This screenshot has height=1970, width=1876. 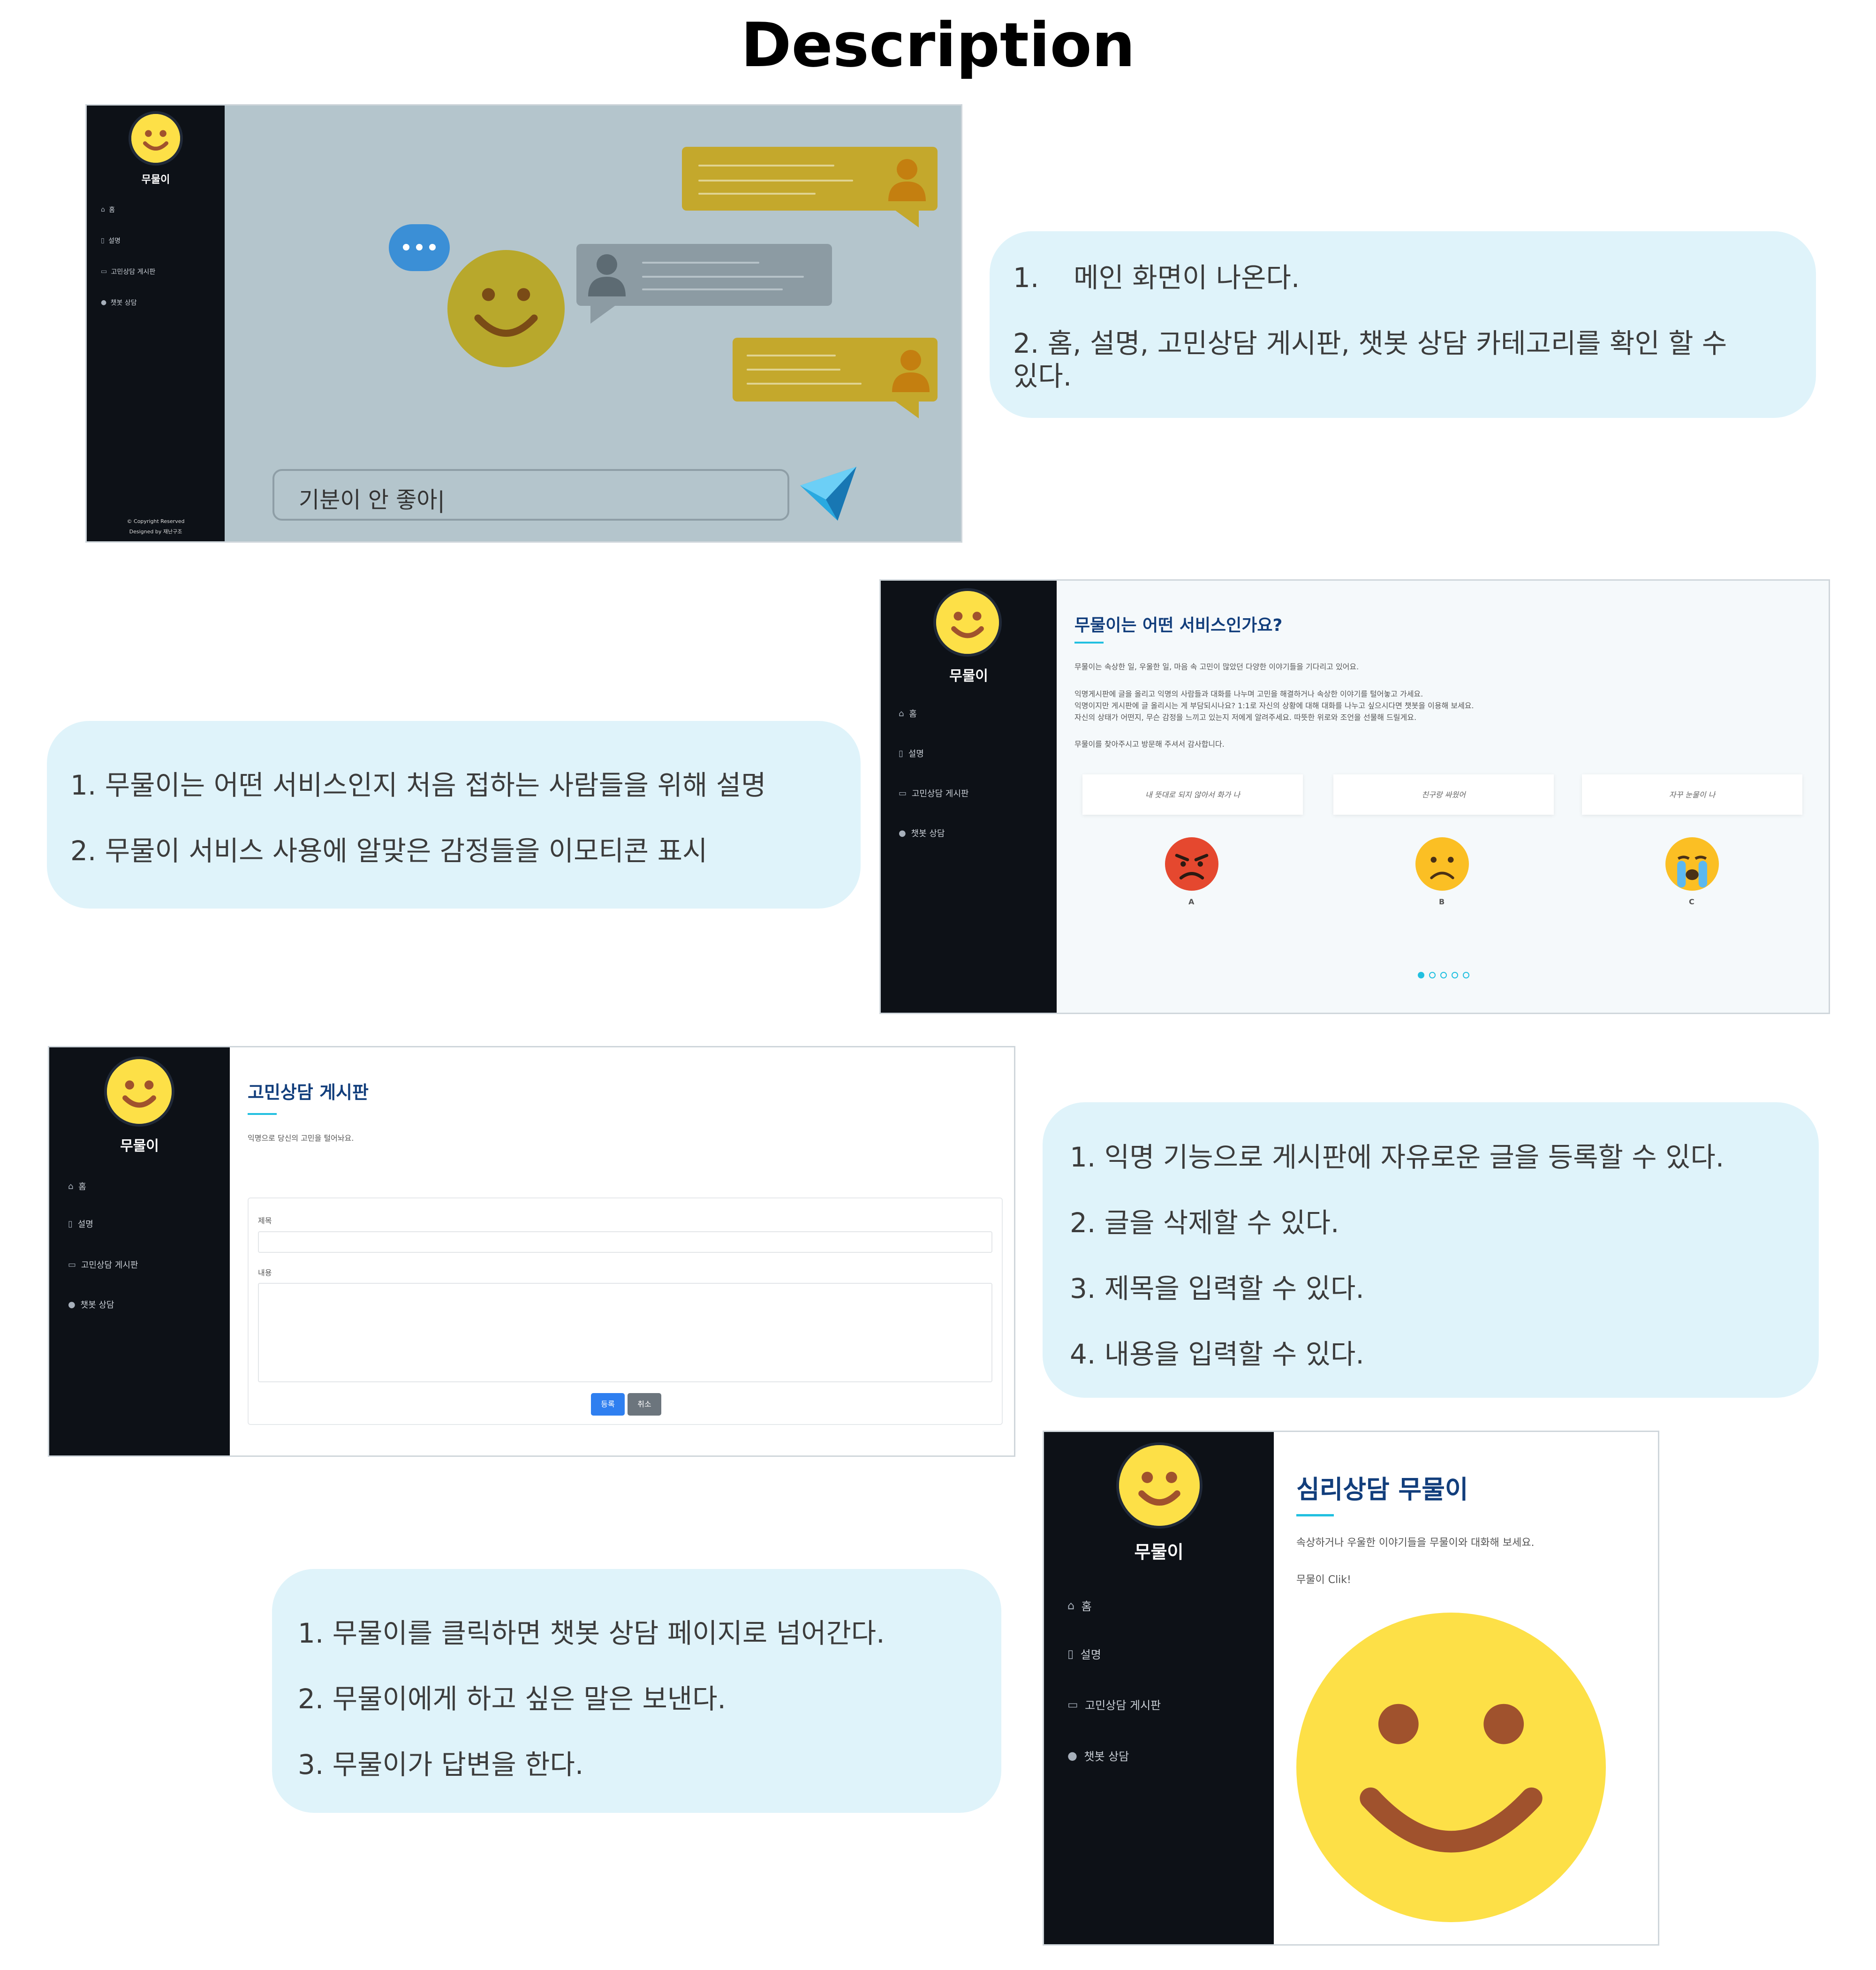 I want to click on content-label: 내용, so click(x=265, y=1273).